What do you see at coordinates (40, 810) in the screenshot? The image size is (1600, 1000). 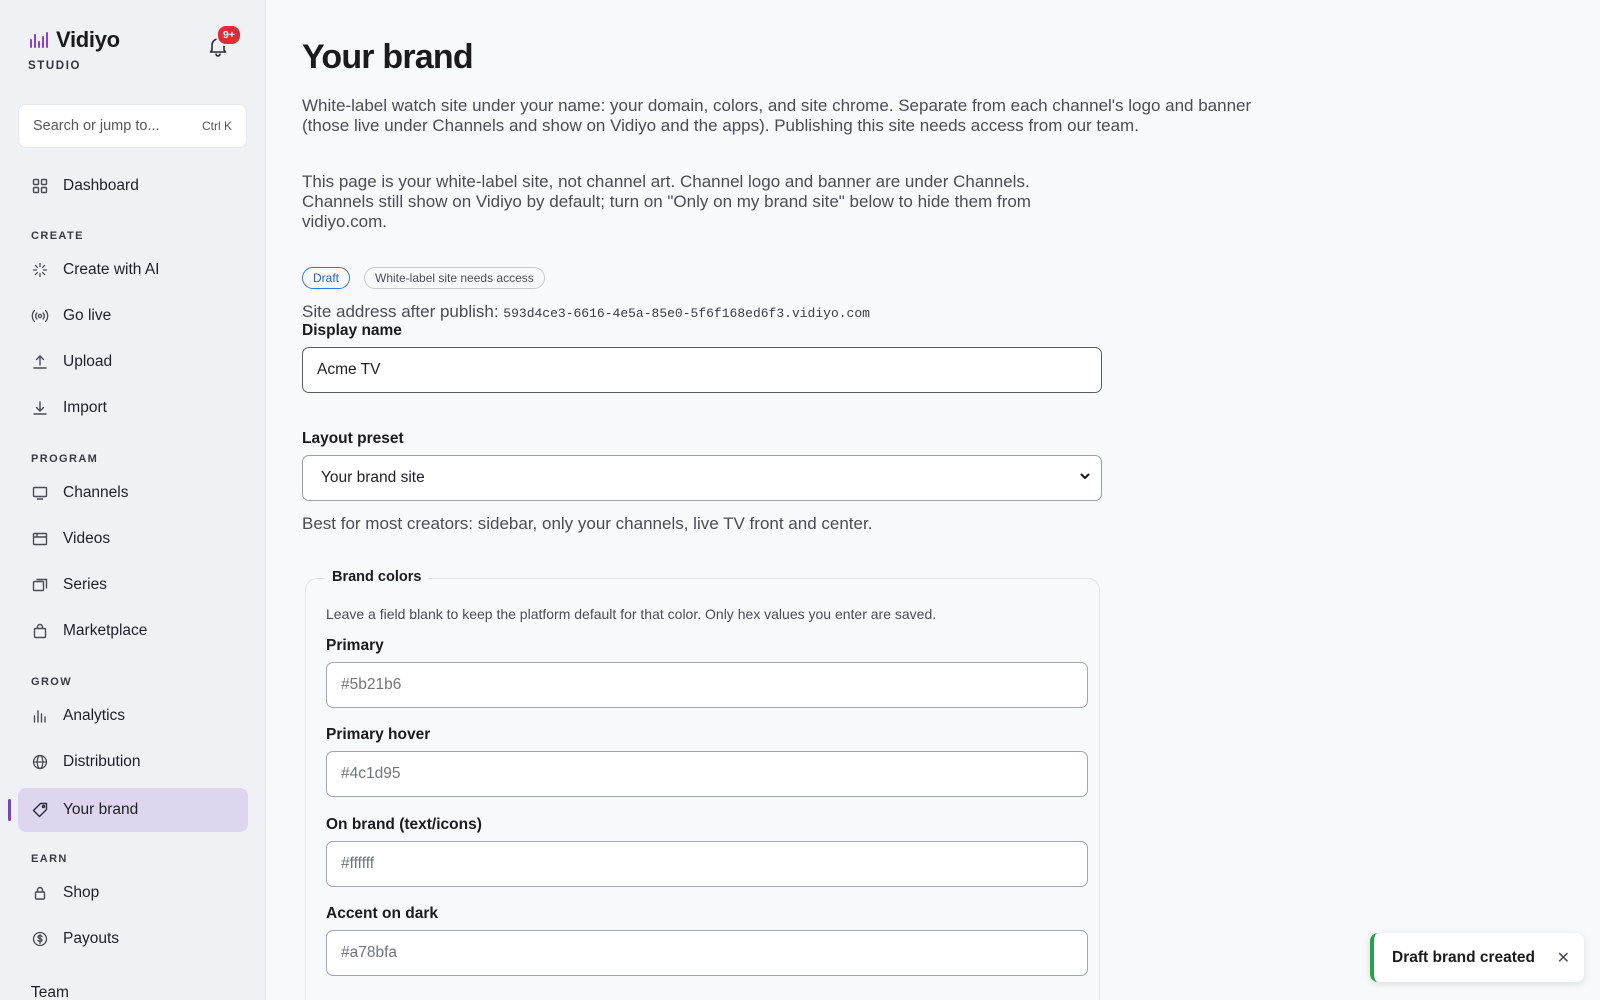 I see `tag-icon` at bounding box center [40, 810].